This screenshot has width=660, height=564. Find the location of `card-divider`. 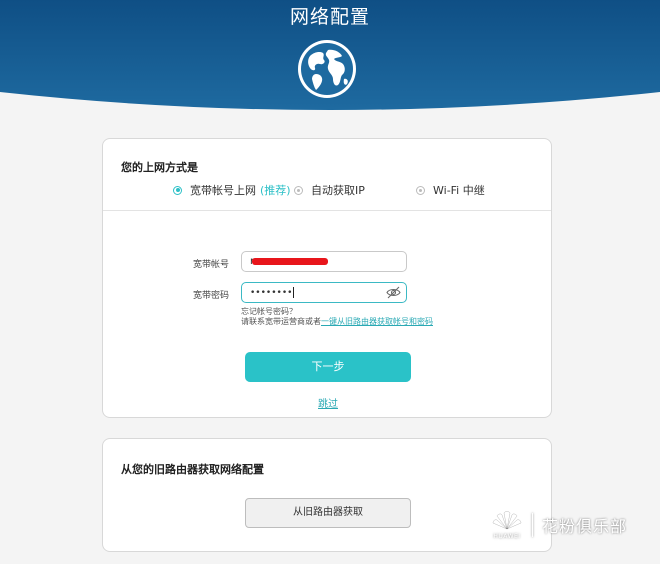

card-divider is located at coordinates (327, 210).